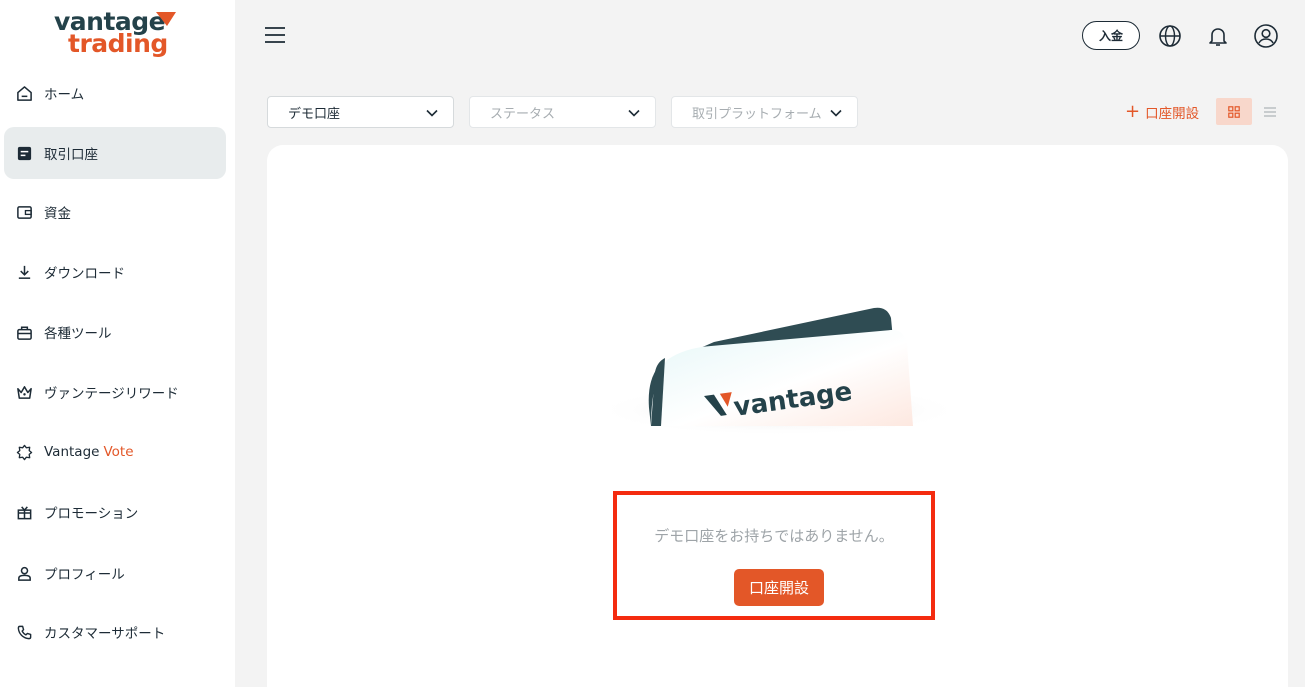 The image size is (1305, 687). Describe the element at coordinates (71, 155) in the screenshot. I see `sidebar-item-label: 取引口座` at that location.